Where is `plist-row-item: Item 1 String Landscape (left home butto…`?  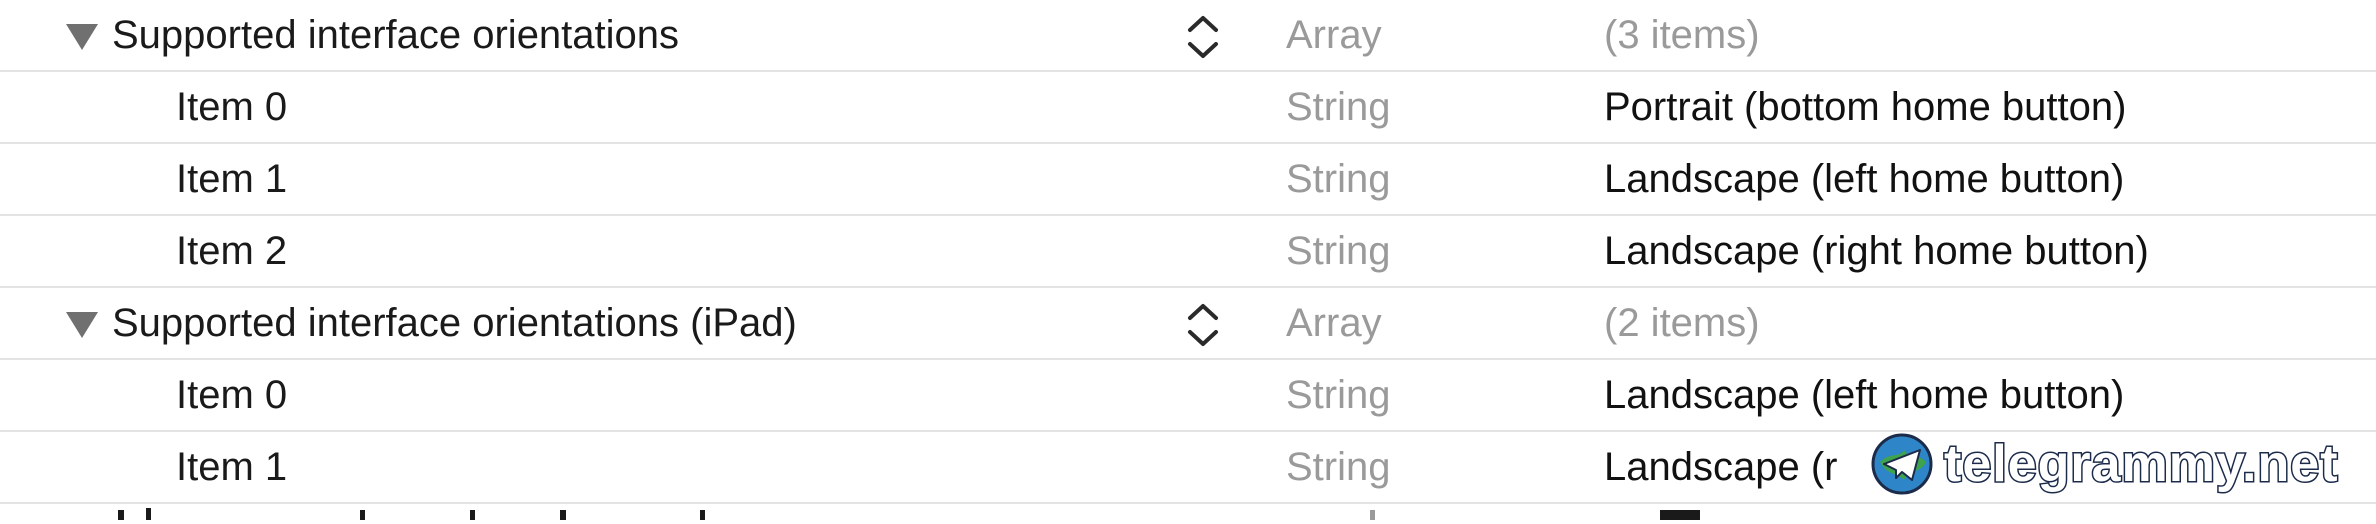 plist-row-item: Item 1 String Landscape (left home butto… is located at coordinates (1188, 180).